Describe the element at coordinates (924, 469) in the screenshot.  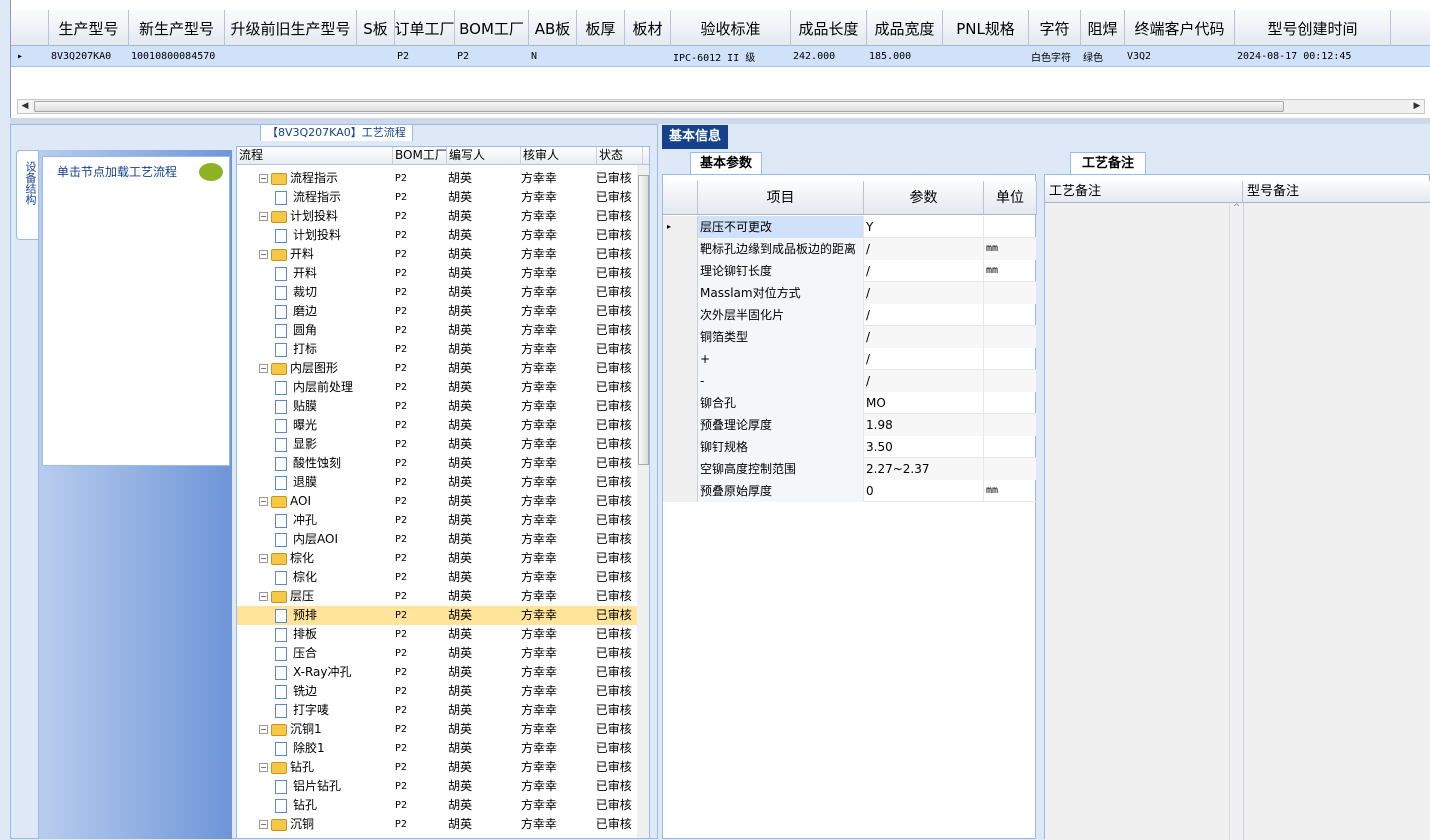
I see `param-value: 2.27~2.37` at that location.